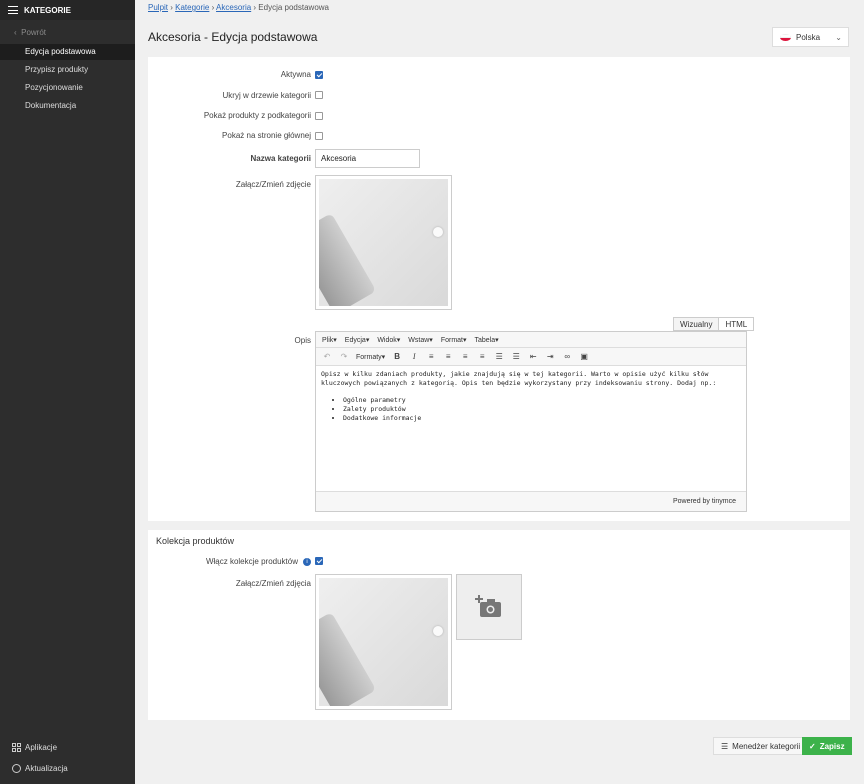 This screenshot has height=784, width=864. What do you see at coordinates (257, 115) in the screenshot?
I see `show-sub-label: Pokaż produkty z podkategorii` at bounding box center [257, 115].